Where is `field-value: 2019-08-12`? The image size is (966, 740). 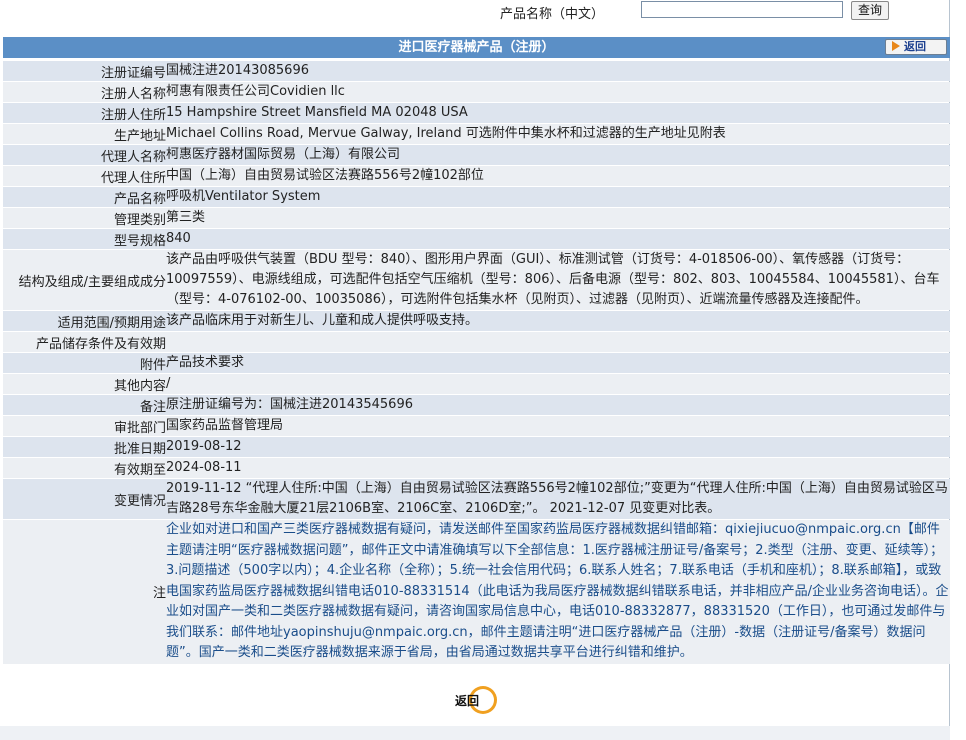 field-value: 2019-08-12 is located at coordinates (558, 447).